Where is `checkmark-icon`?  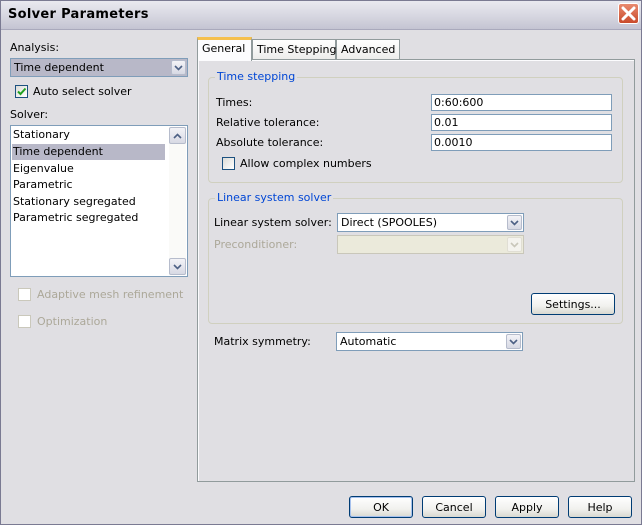
checkmark-icon is located at coordinates (22, 91).